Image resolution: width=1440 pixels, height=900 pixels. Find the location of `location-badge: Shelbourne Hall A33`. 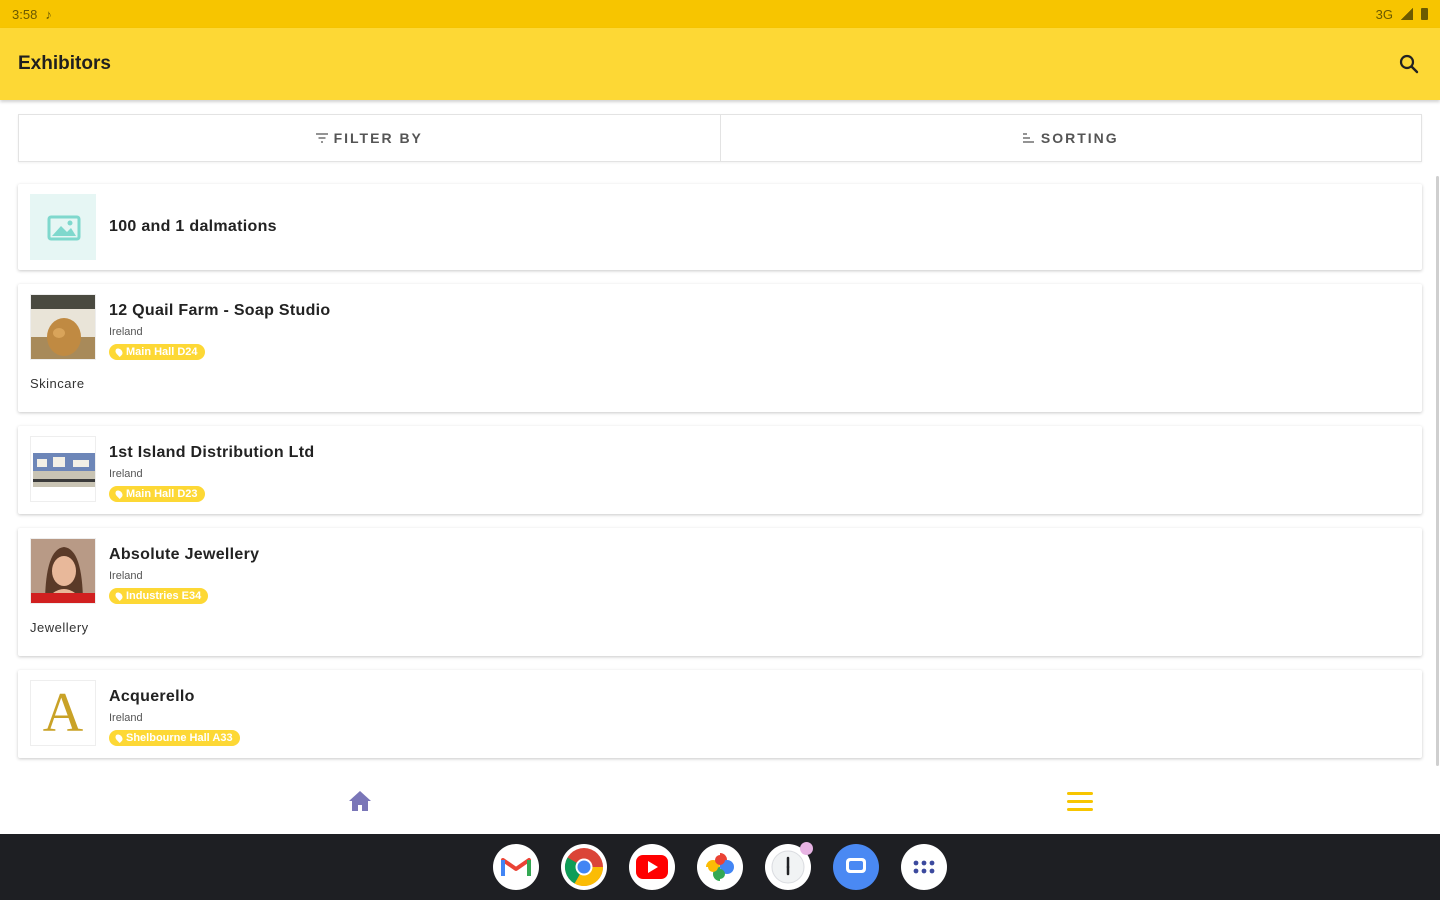

location-badge: Shelbourne Hall A33 is located at coordinates (174, 738).